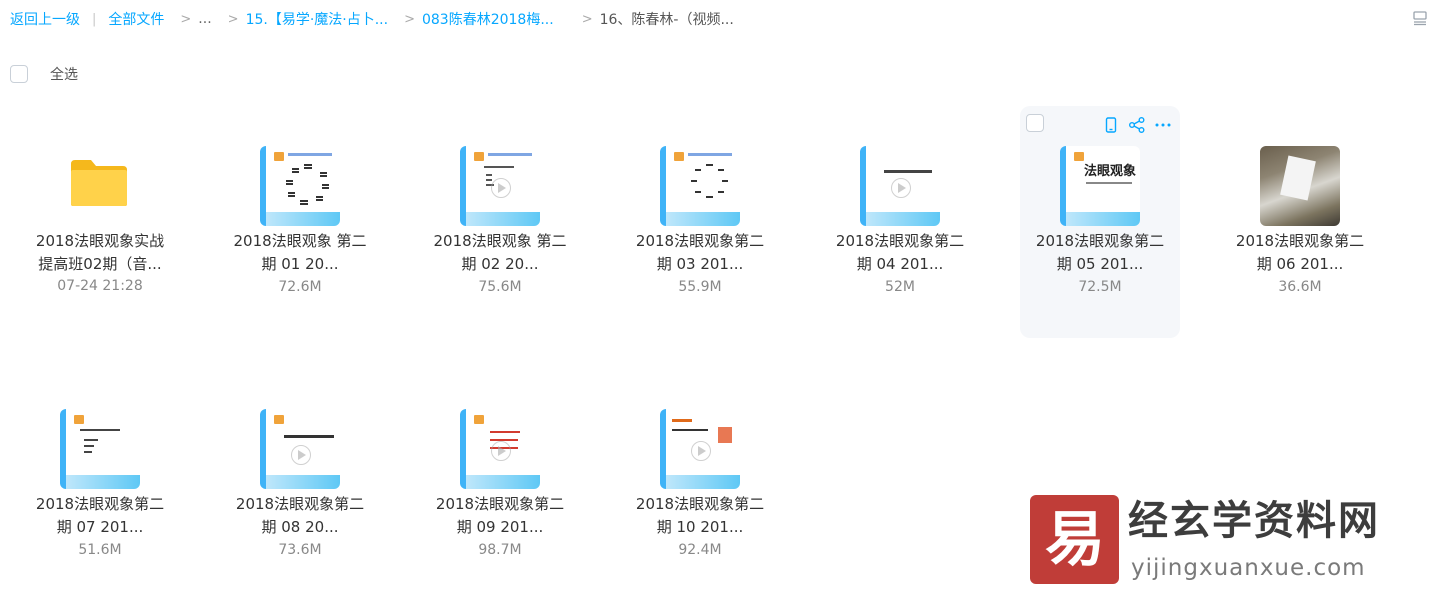 This screenshot has width=1440, height=615. What do you see at coordinates (1111, 125) in the screenshot?
I see `phone-icon` at bounding box center [1111, 125].